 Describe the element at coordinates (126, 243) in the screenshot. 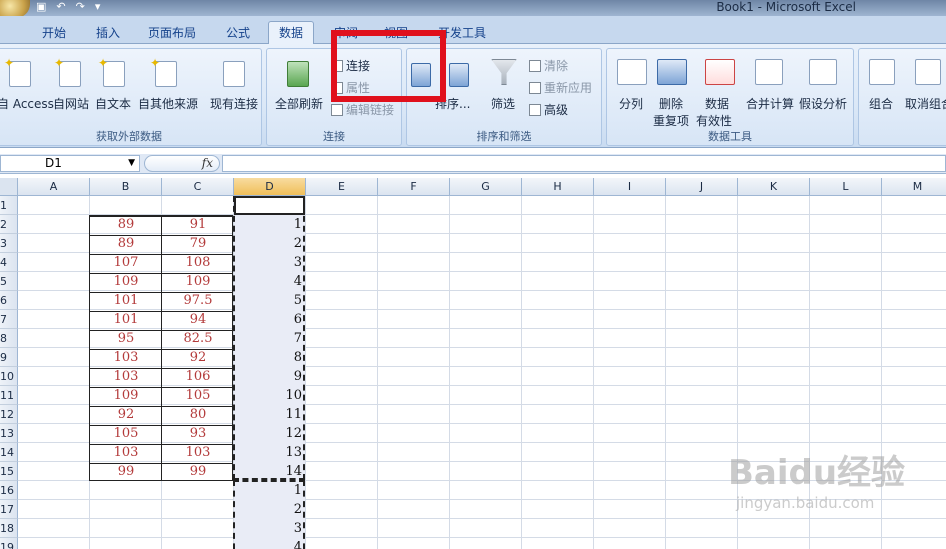

I see `cell-b3: 89` at that location.